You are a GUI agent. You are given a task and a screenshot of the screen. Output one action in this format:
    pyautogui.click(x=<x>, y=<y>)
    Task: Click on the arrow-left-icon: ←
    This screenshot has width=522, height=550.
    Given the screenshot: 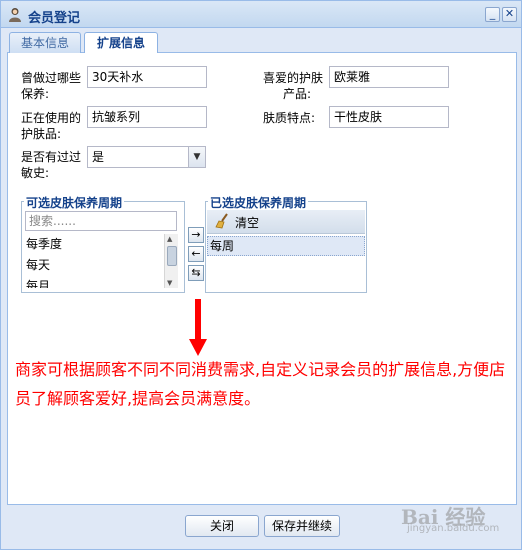 What is the action you would take?
    pyautogui.click(x=196, y=253)
    